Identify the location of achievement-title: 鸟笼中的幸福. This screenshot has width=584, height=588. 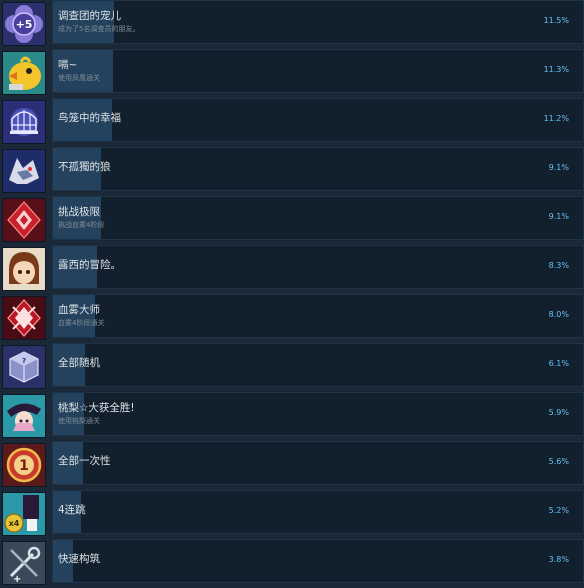
(89, 118).